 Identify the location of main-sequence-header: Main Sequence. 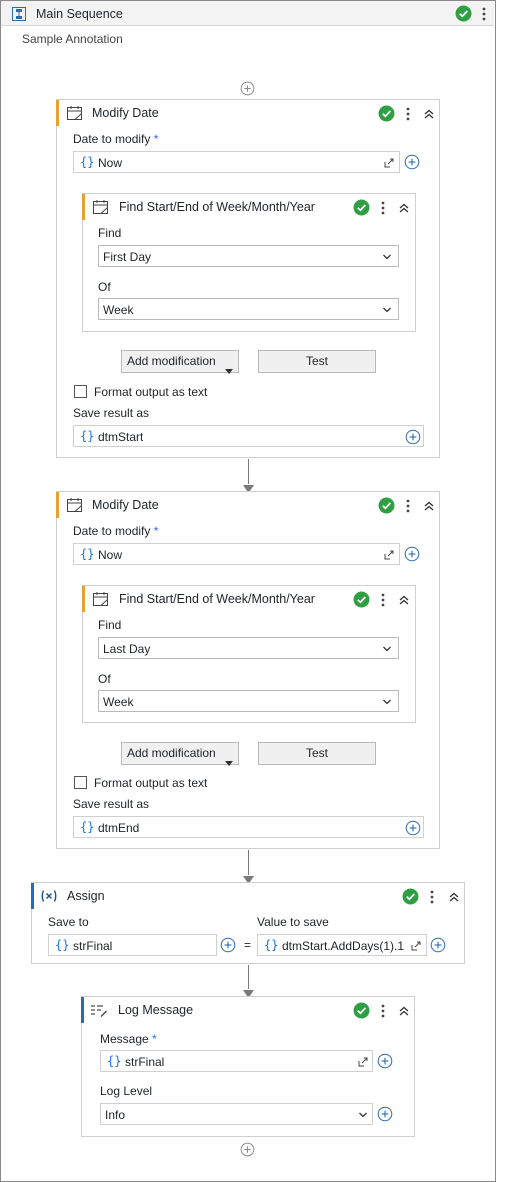
(247, 13).